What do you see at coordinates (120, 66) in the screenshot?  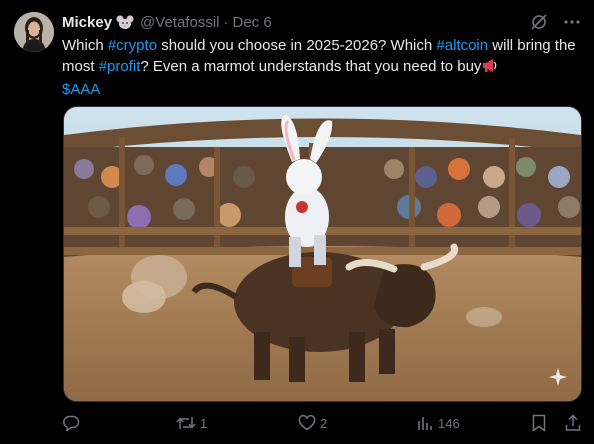 I see `hashtag-profit: #profit` at bounding box center [120, 66].